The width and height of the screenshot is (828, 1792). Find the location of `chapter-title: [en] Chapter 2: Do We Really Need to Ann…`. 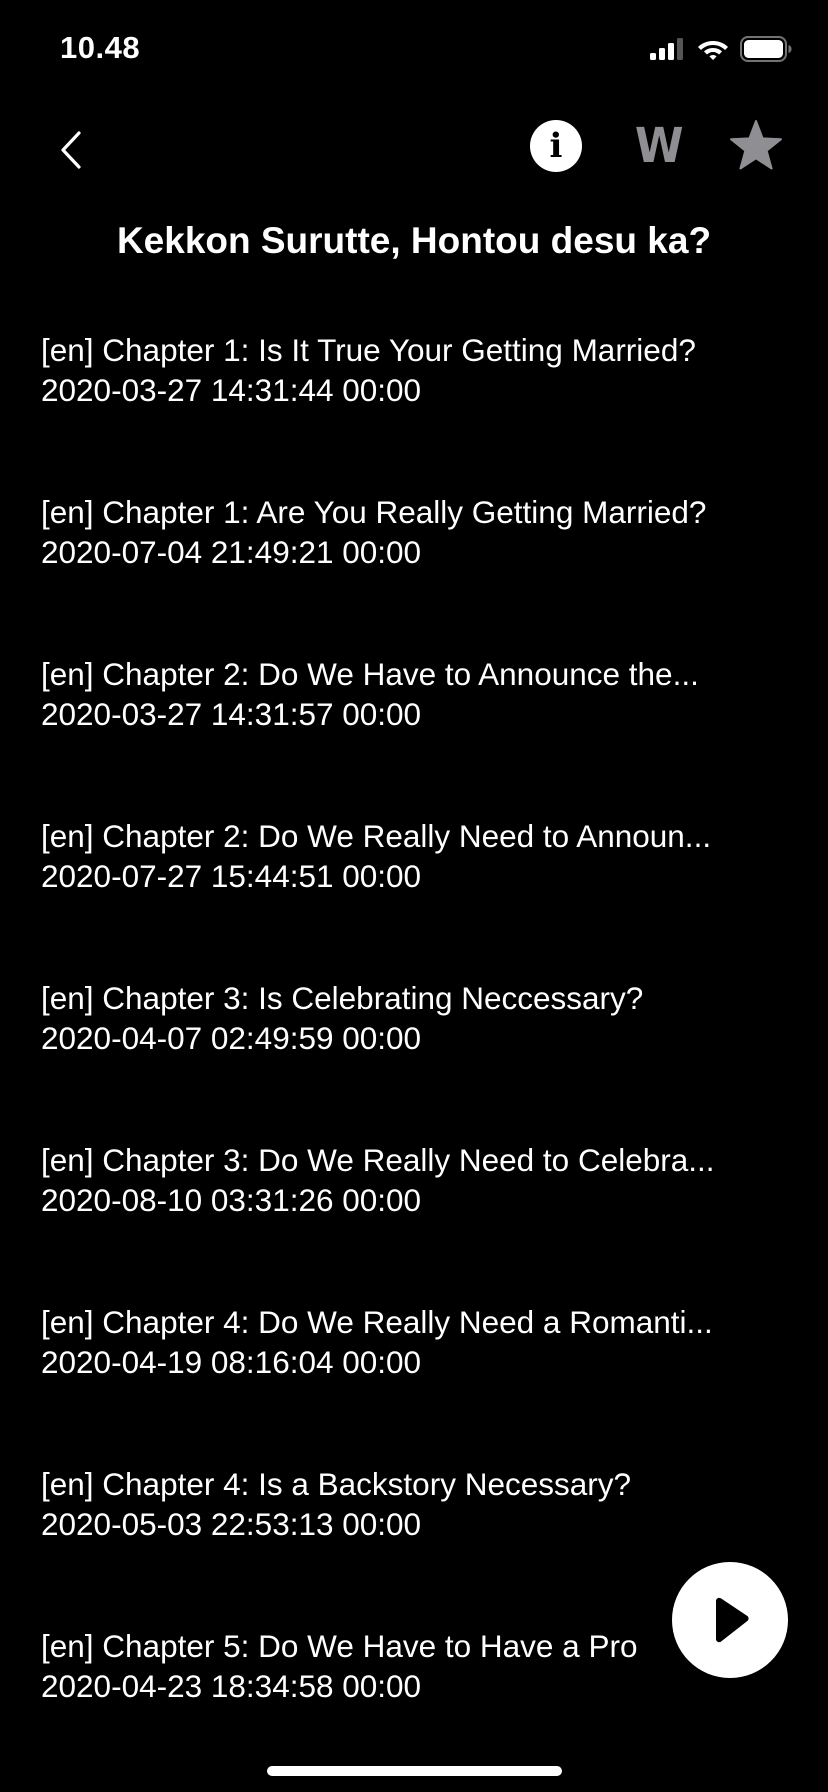

chapter-title: [en] Chapter 2: Do We Really Need to Ann… is located at coordinates (376, 836).